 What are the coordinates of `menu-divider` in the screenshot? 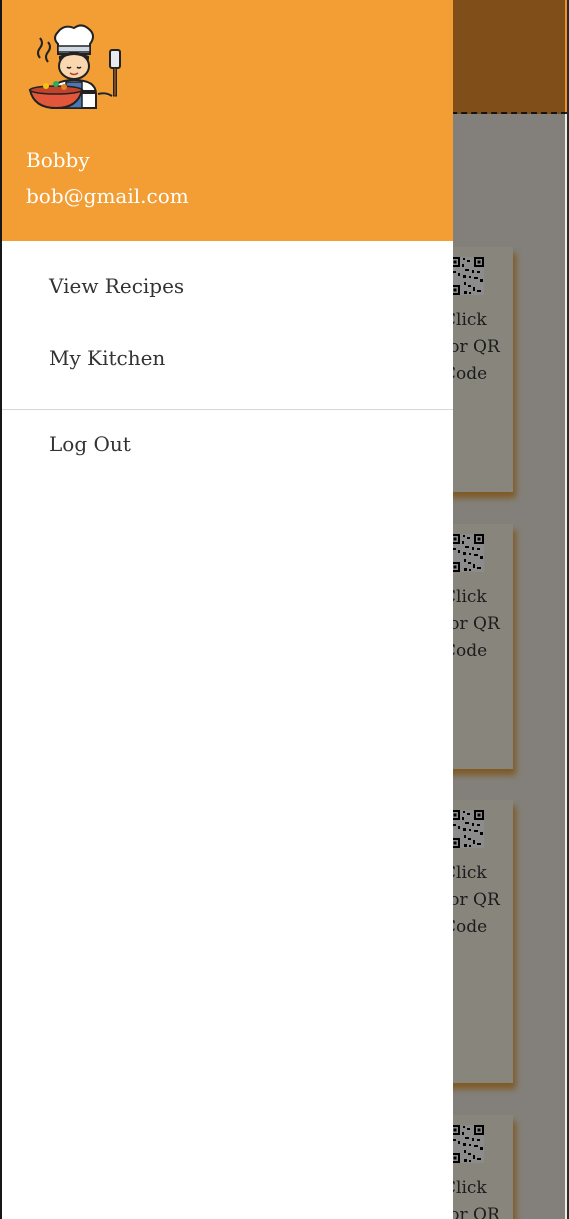 It's located at (227, 409).